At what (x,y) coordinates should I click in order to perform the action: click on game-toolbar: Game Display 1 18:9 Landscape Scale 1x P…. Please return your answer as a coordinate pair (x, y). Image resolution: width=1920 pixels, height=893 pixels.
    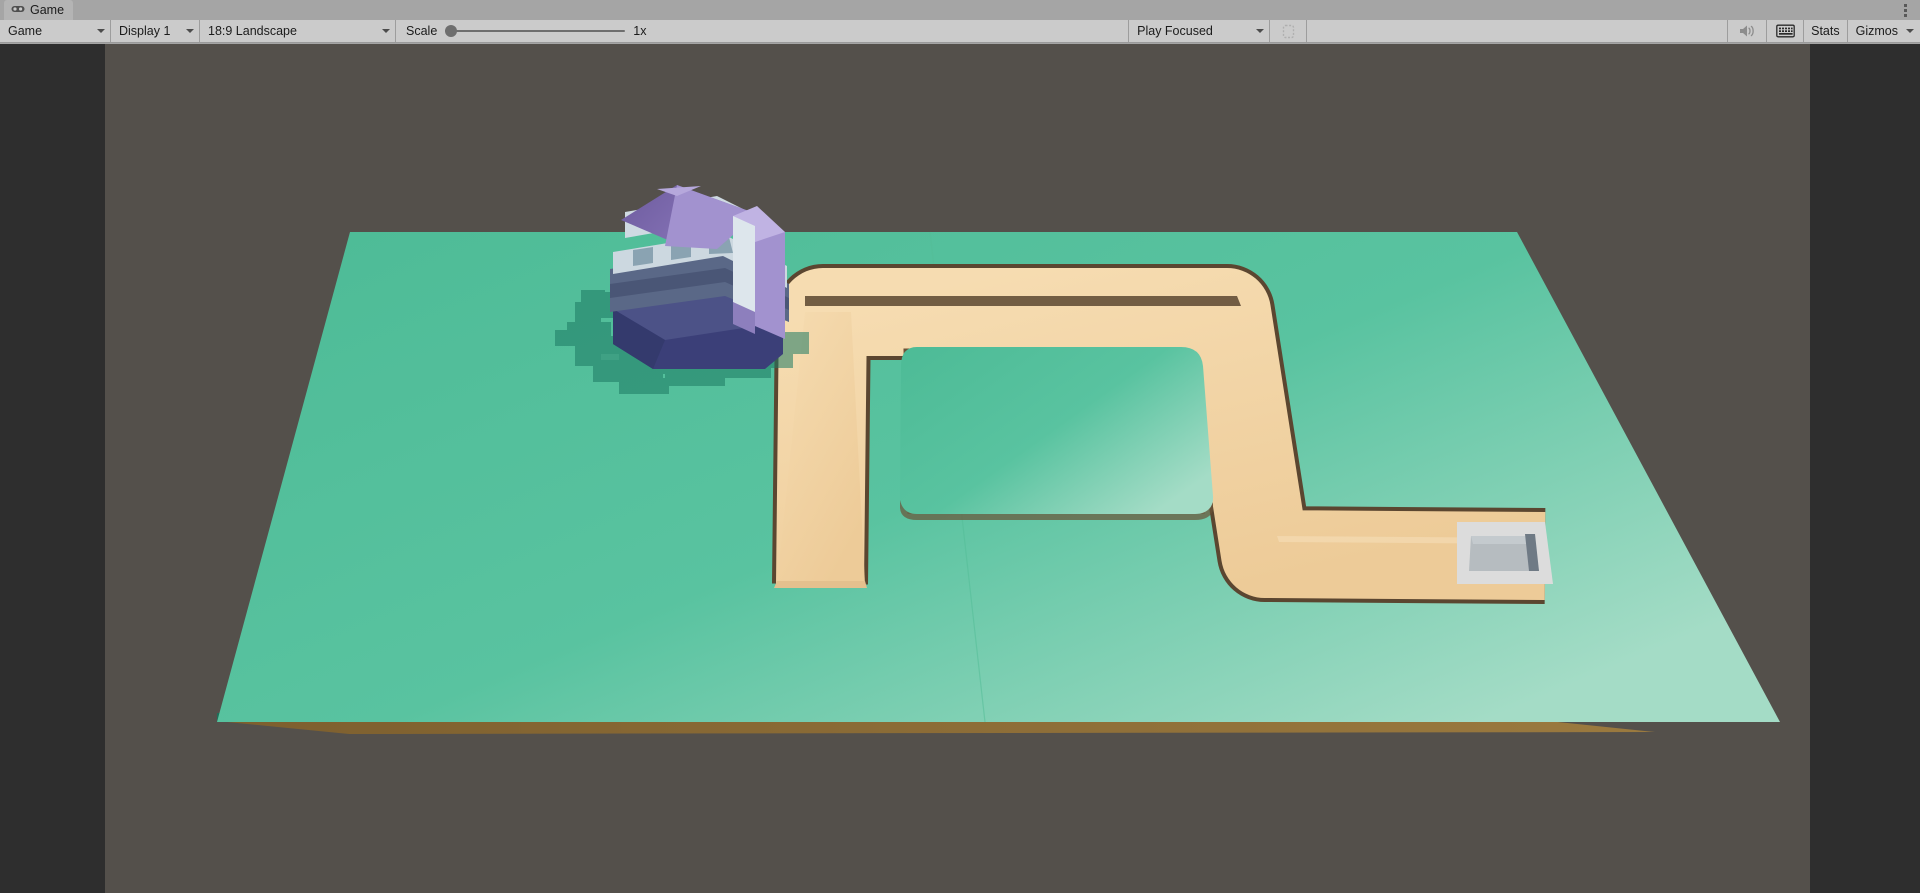
    Looking at the image, I should click on (960, 31).